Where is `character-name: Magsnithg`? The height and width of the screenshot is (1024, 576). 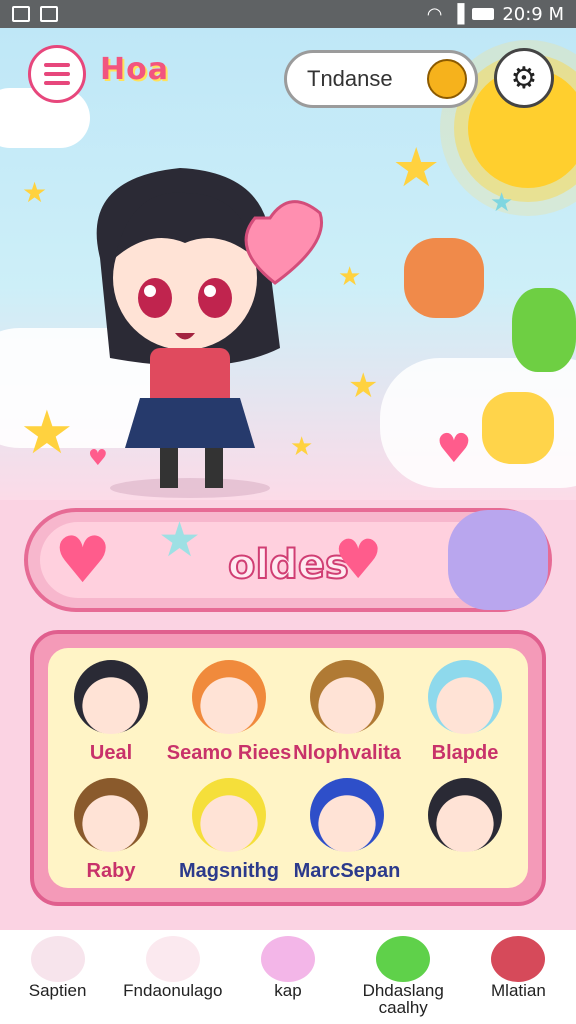 character-name: Magsnithg is located at coordinates (229, 871).